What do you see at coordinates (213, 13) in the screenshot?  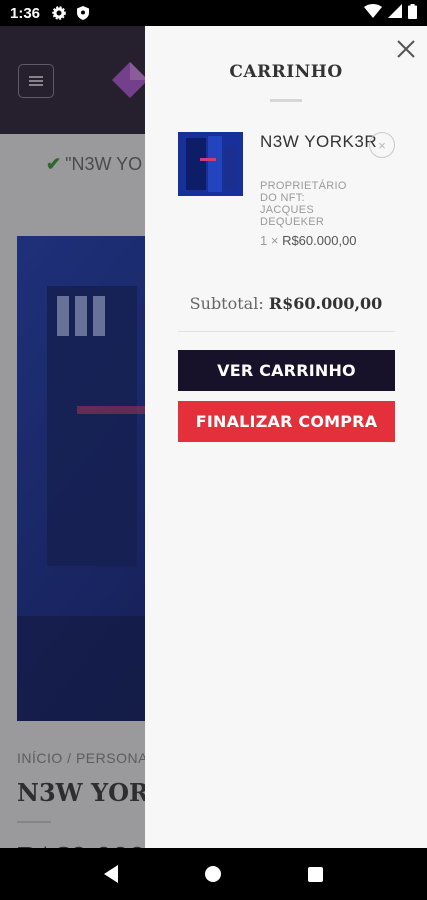 I see `status-bar: 1:36` at bounding box center [213, 13].